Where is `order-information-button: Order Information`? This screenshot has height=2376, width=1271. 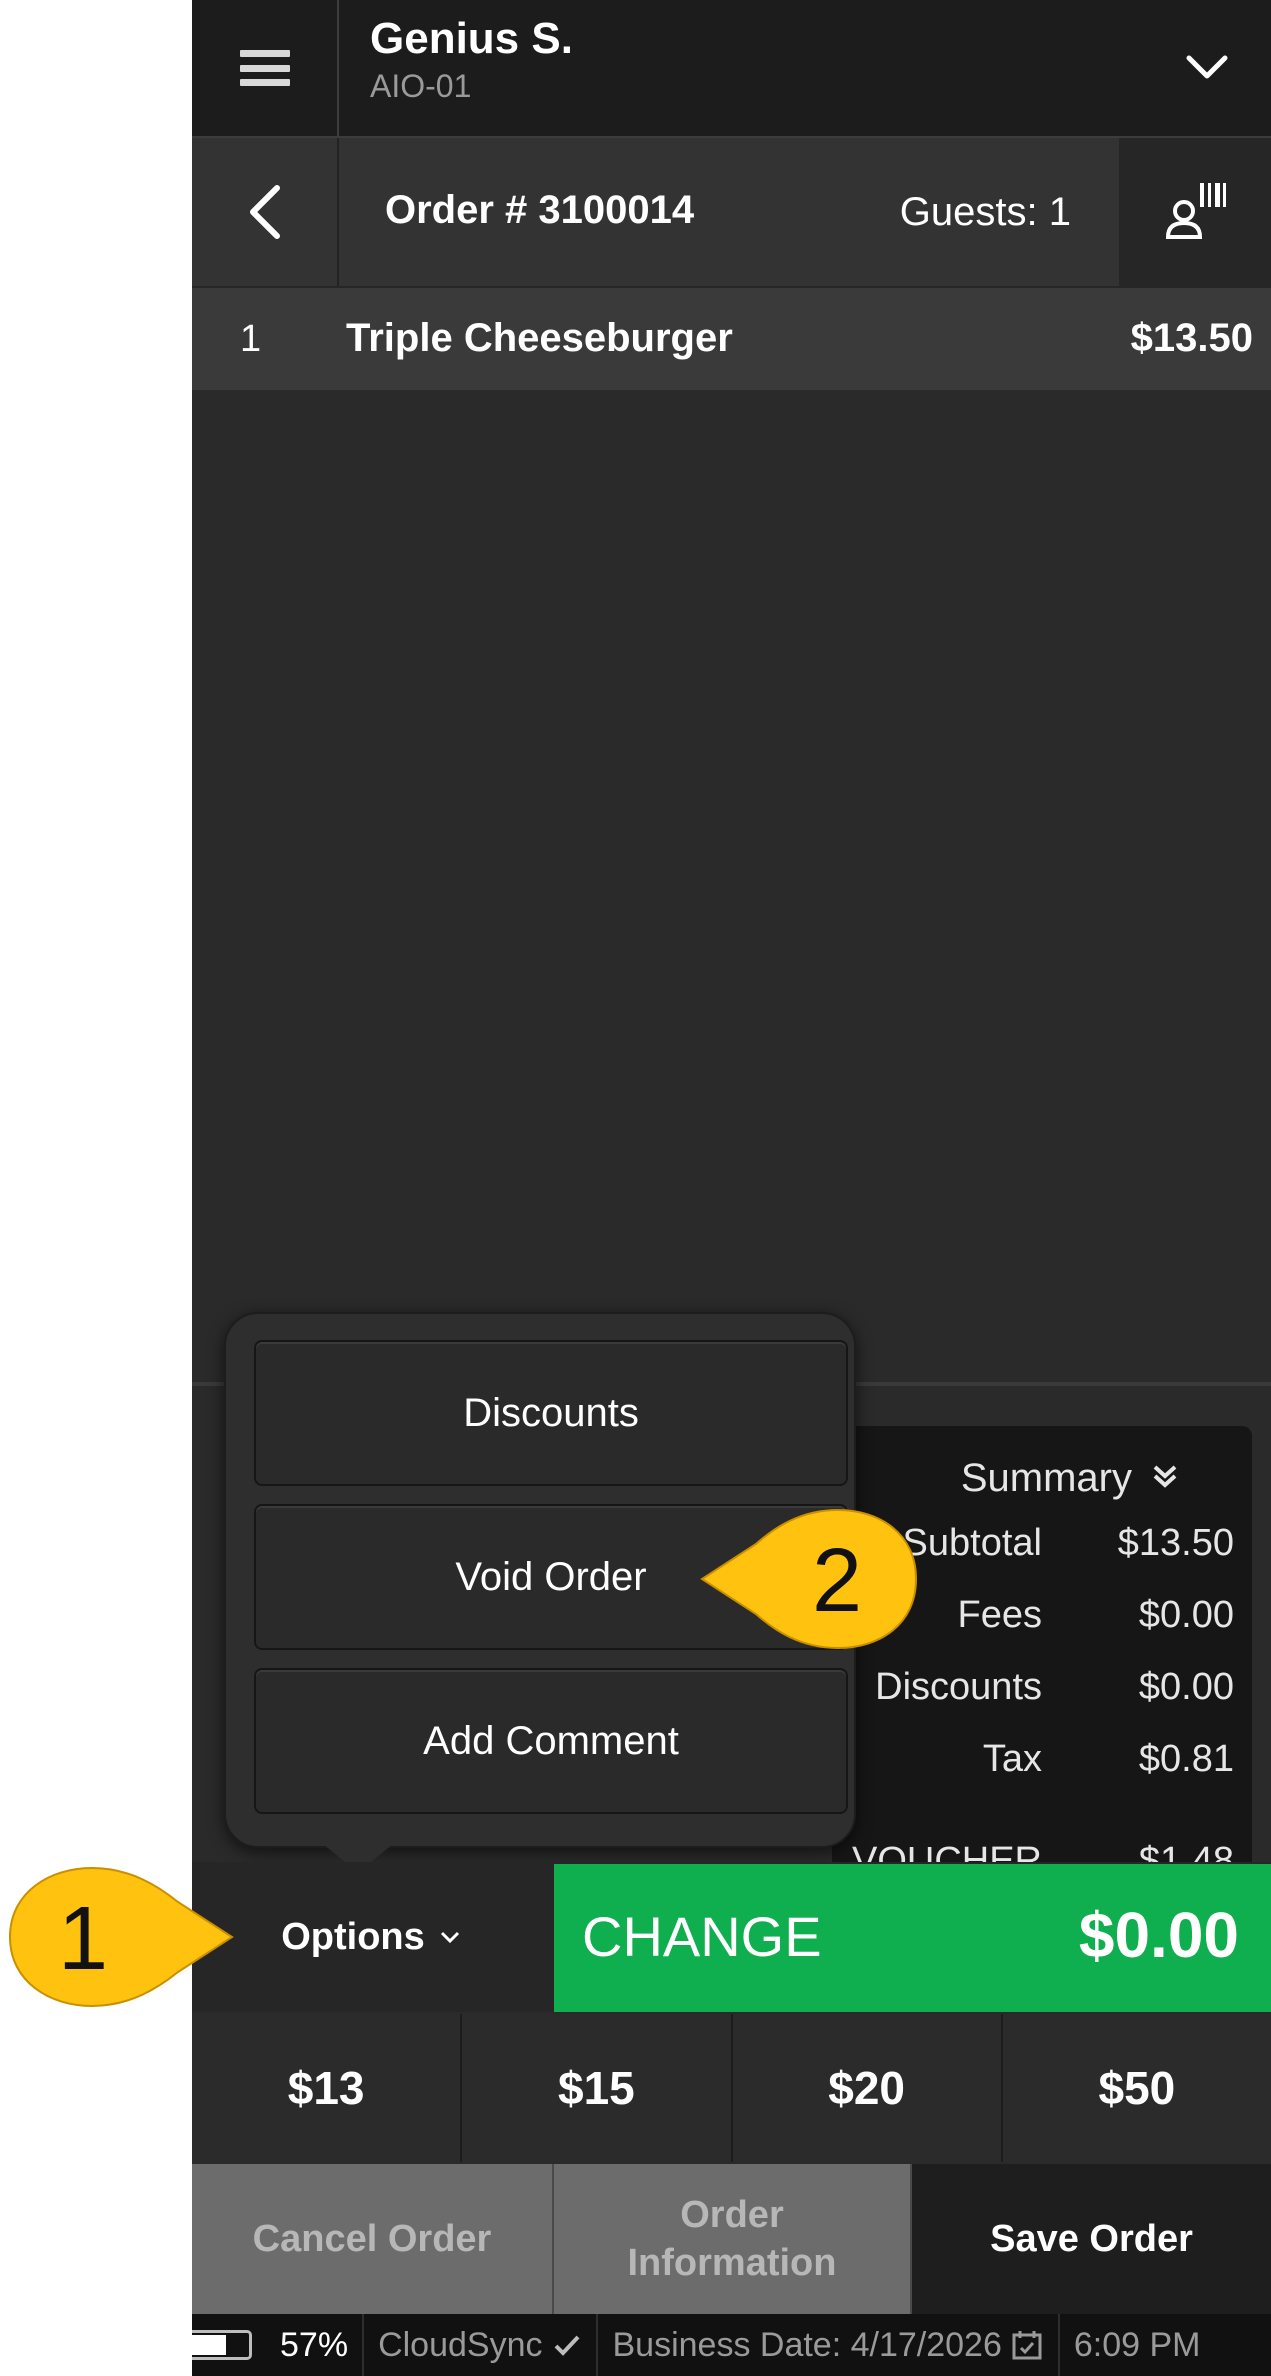 order-information-button: Order Information is located at coordinates (733, 2239).